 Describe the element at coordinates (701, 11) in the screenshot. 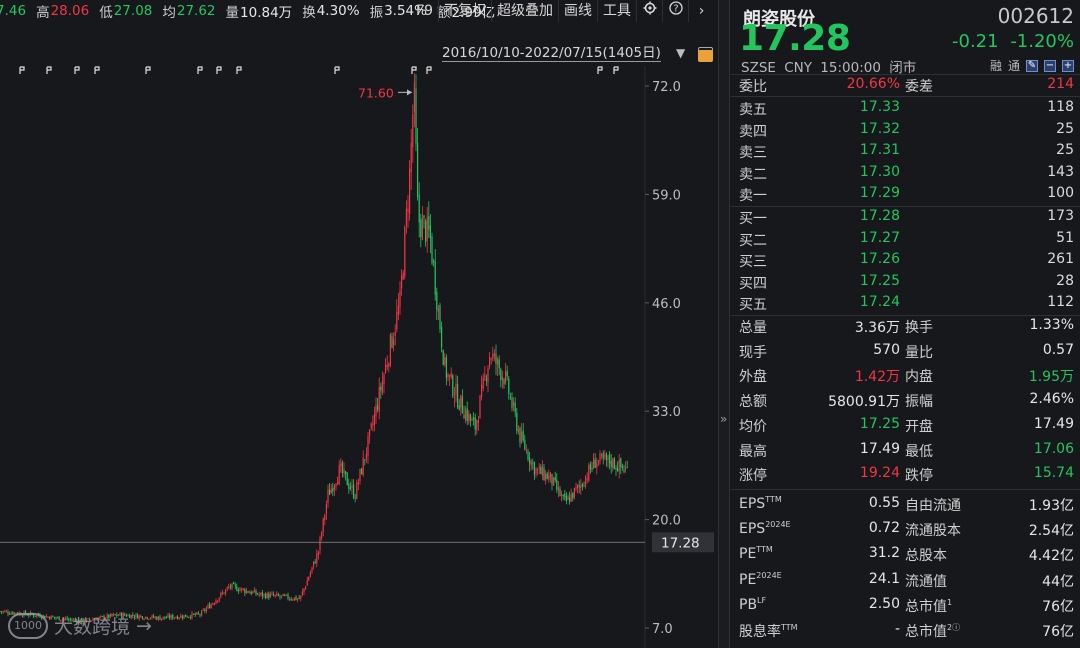

I see `chevron-right-icon: ›` at that location.